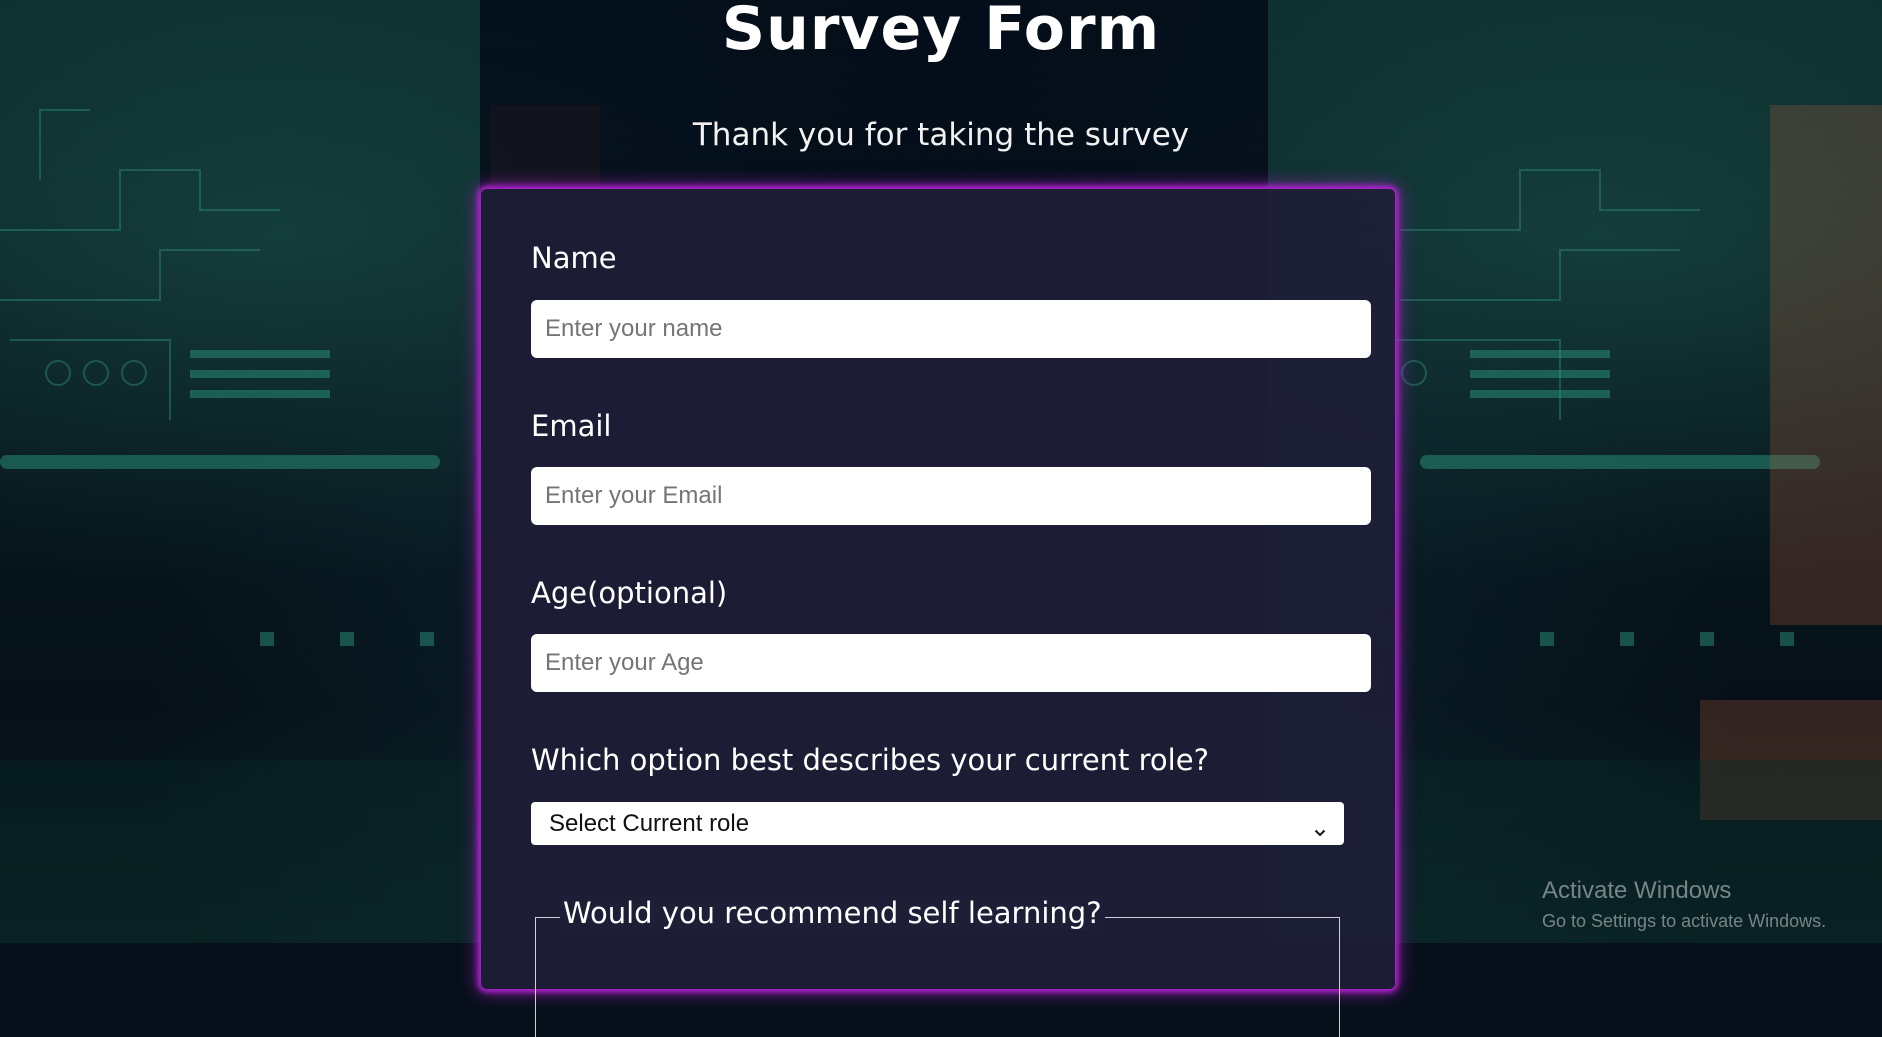 Image resolution: width=1882 pixels, height=1037 pixels. I want to click on name-input, so click(951, 329).